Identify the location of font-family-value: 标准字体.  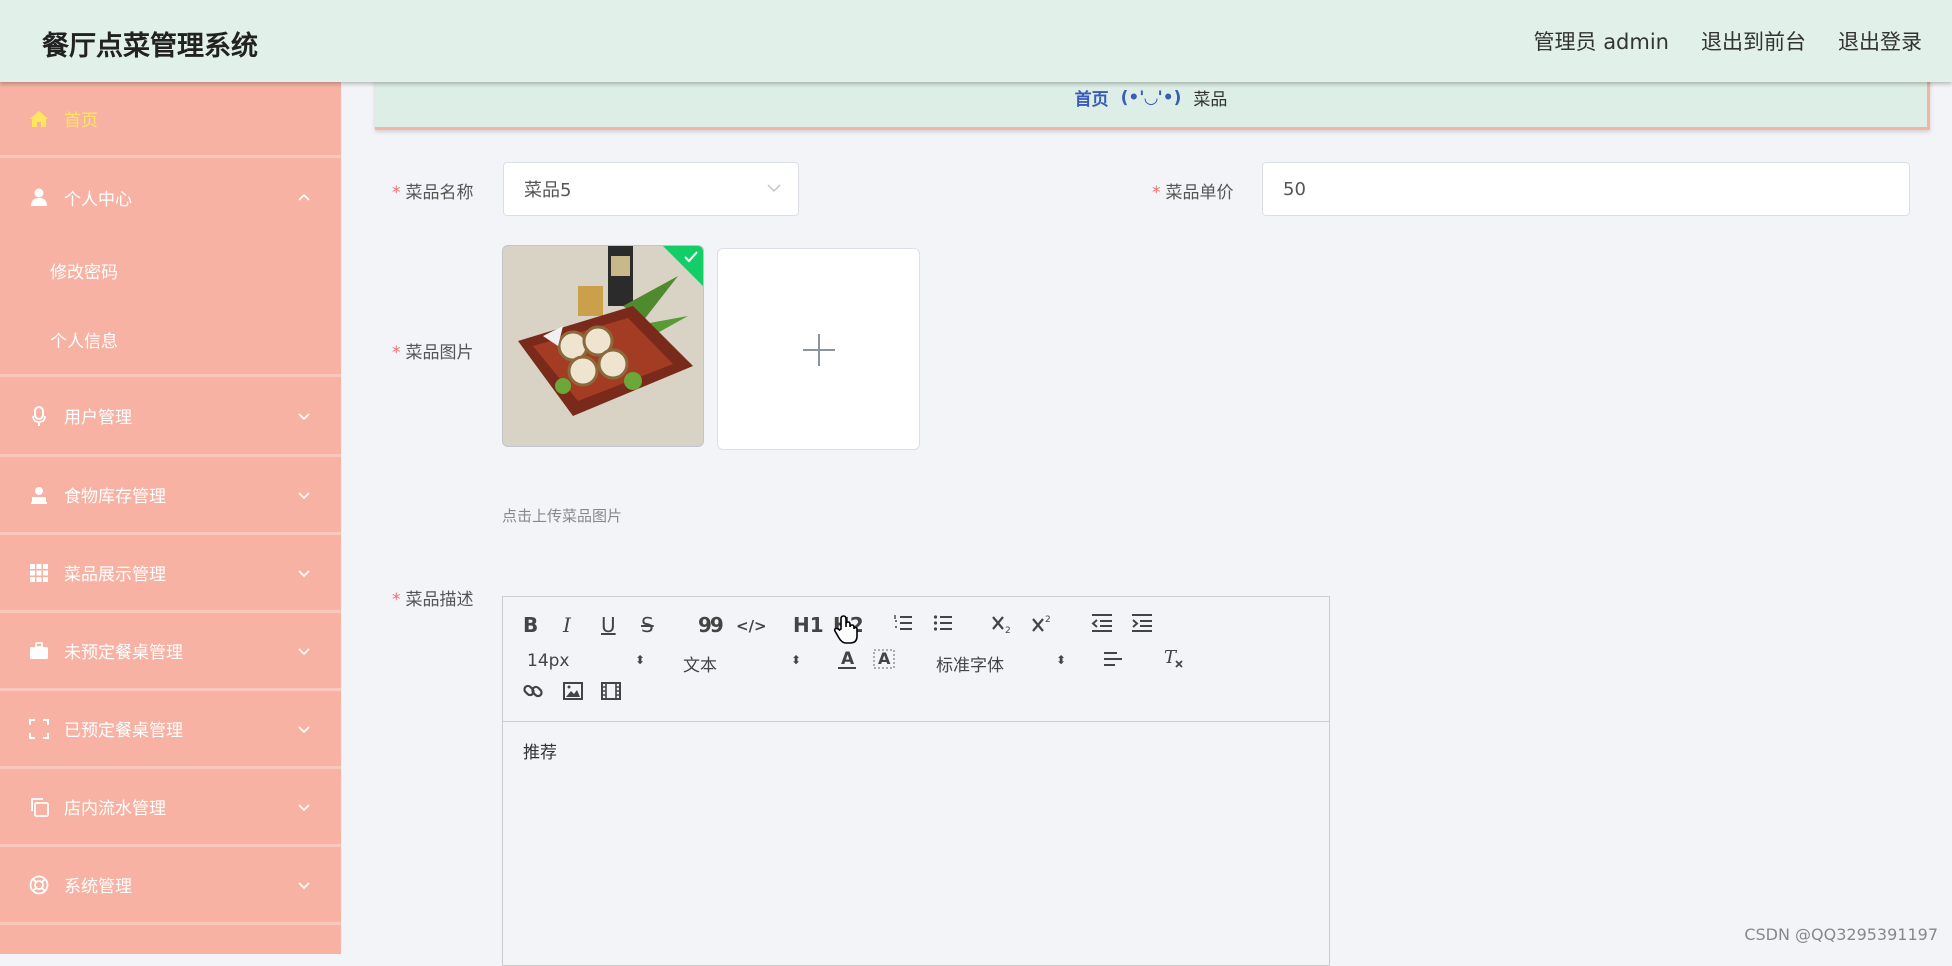
(970, 666).